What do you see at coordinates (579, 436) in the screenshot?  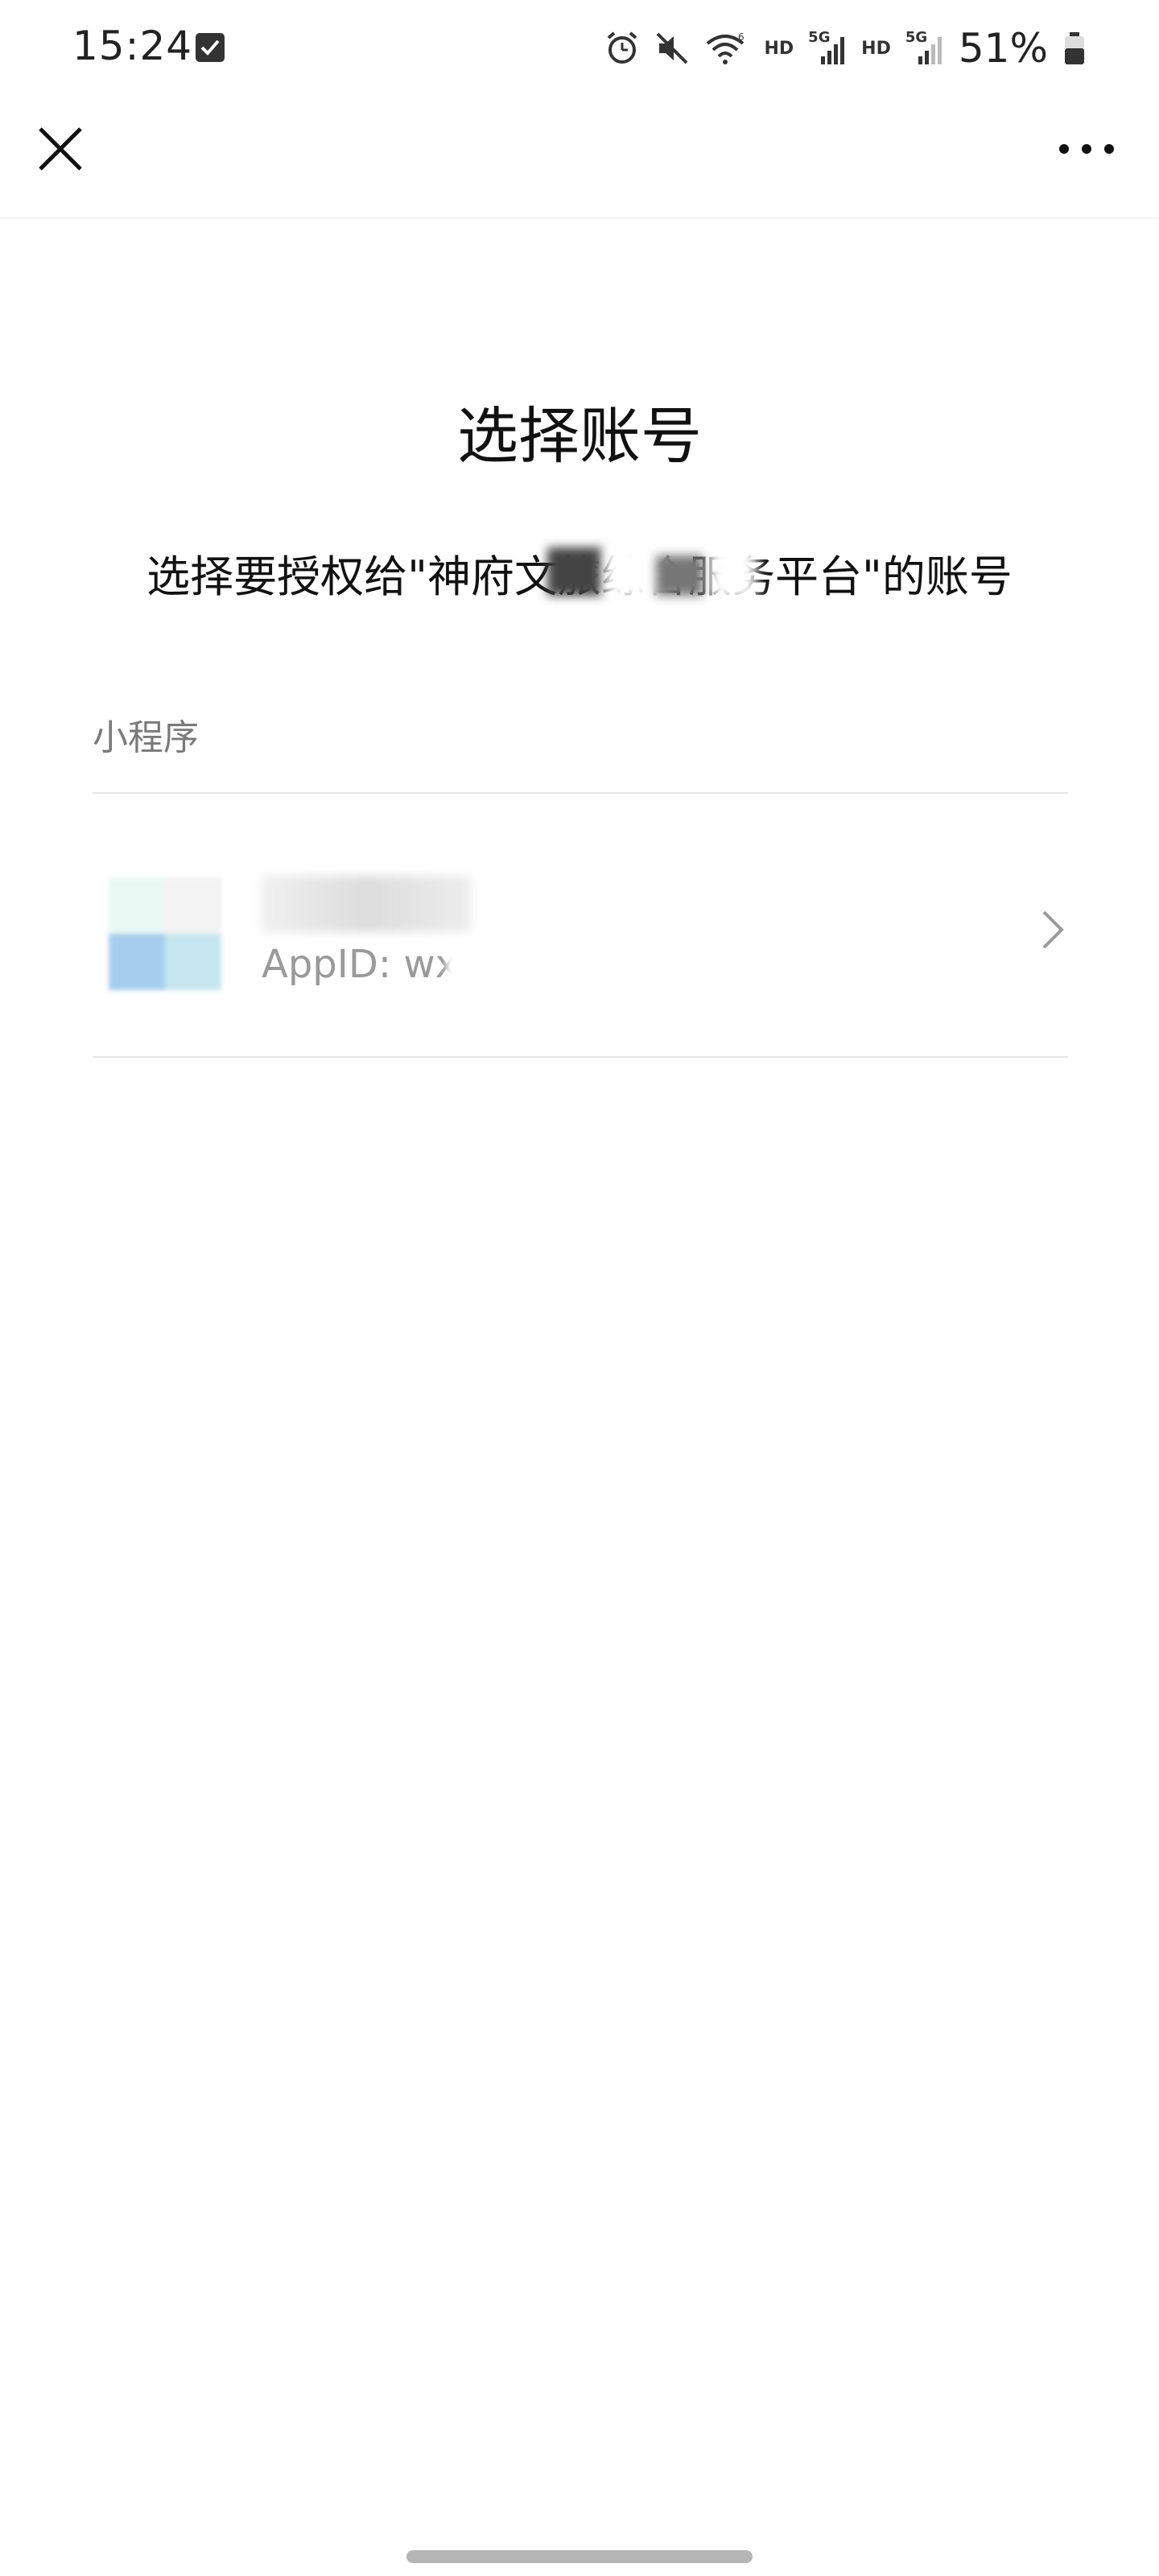 I see `page-title: 选择账号` at bounding box center [579, 436].